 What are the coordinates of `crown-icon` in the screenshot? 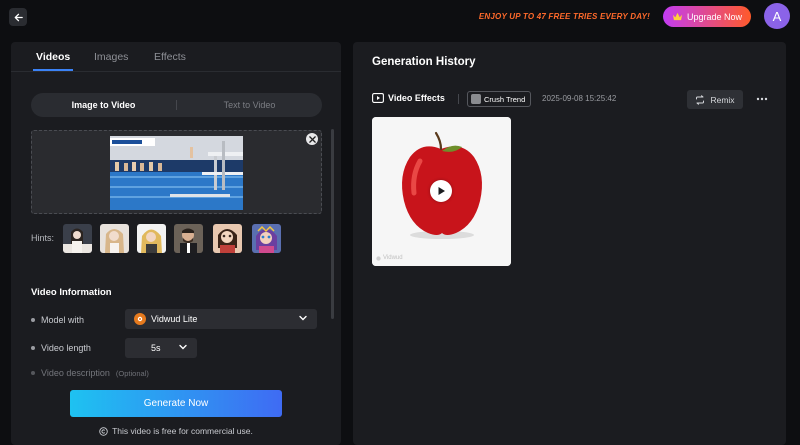 It's located at (677, 16).